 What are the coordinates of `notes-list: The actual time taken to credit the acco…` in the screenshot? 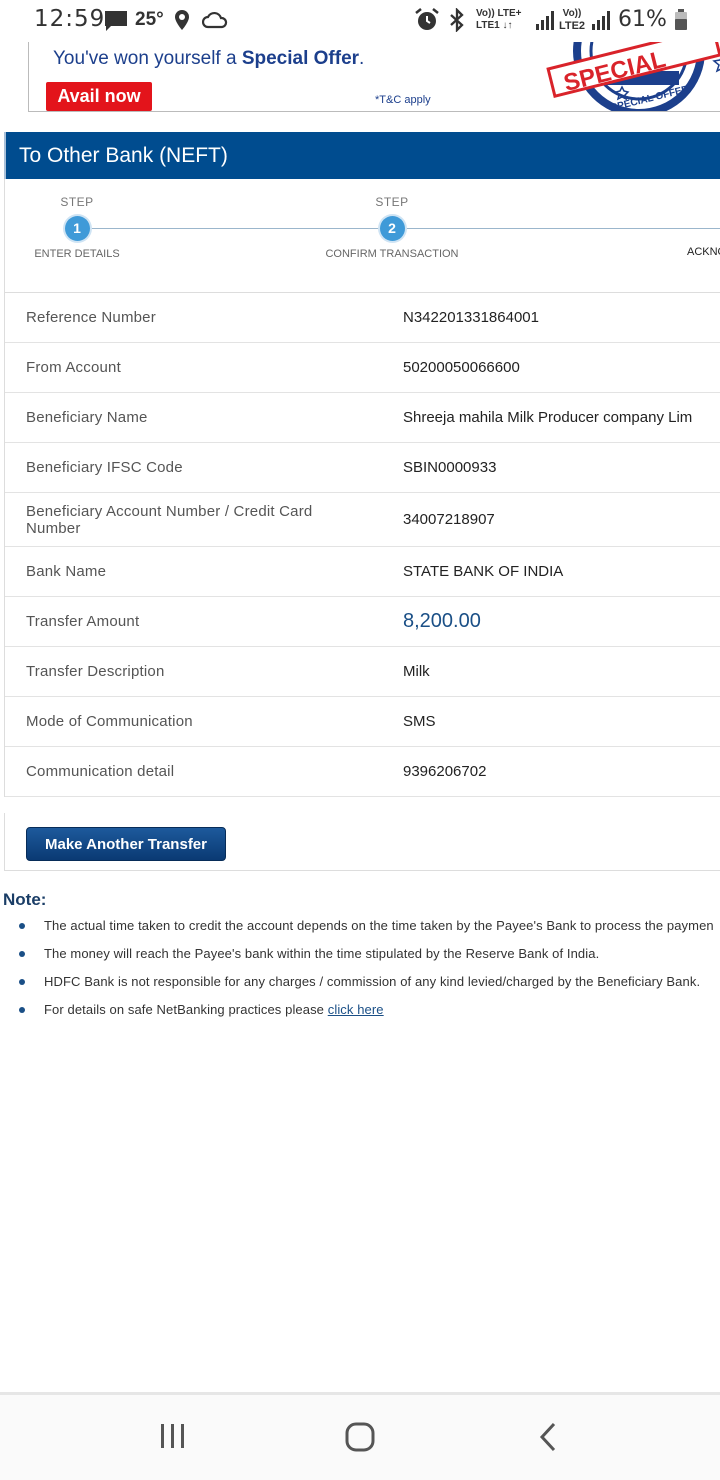 It's located at (360, 974).